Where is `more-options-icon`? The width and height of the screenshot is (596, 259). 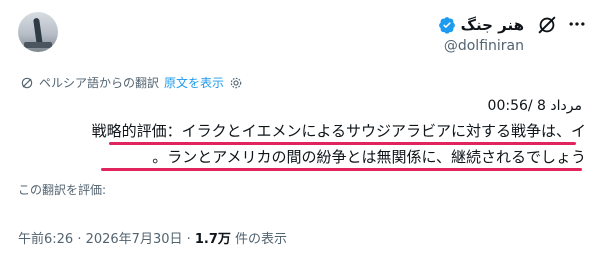 more-options-icon is located at coordinates (577, 24).